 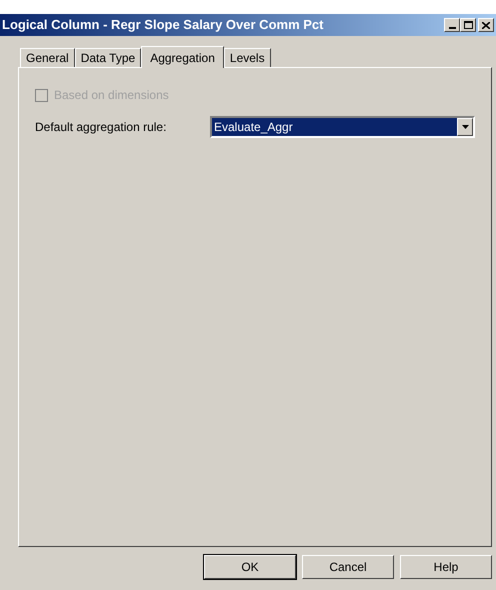 I want to click on caret-icon, so click(x=465, y=127).